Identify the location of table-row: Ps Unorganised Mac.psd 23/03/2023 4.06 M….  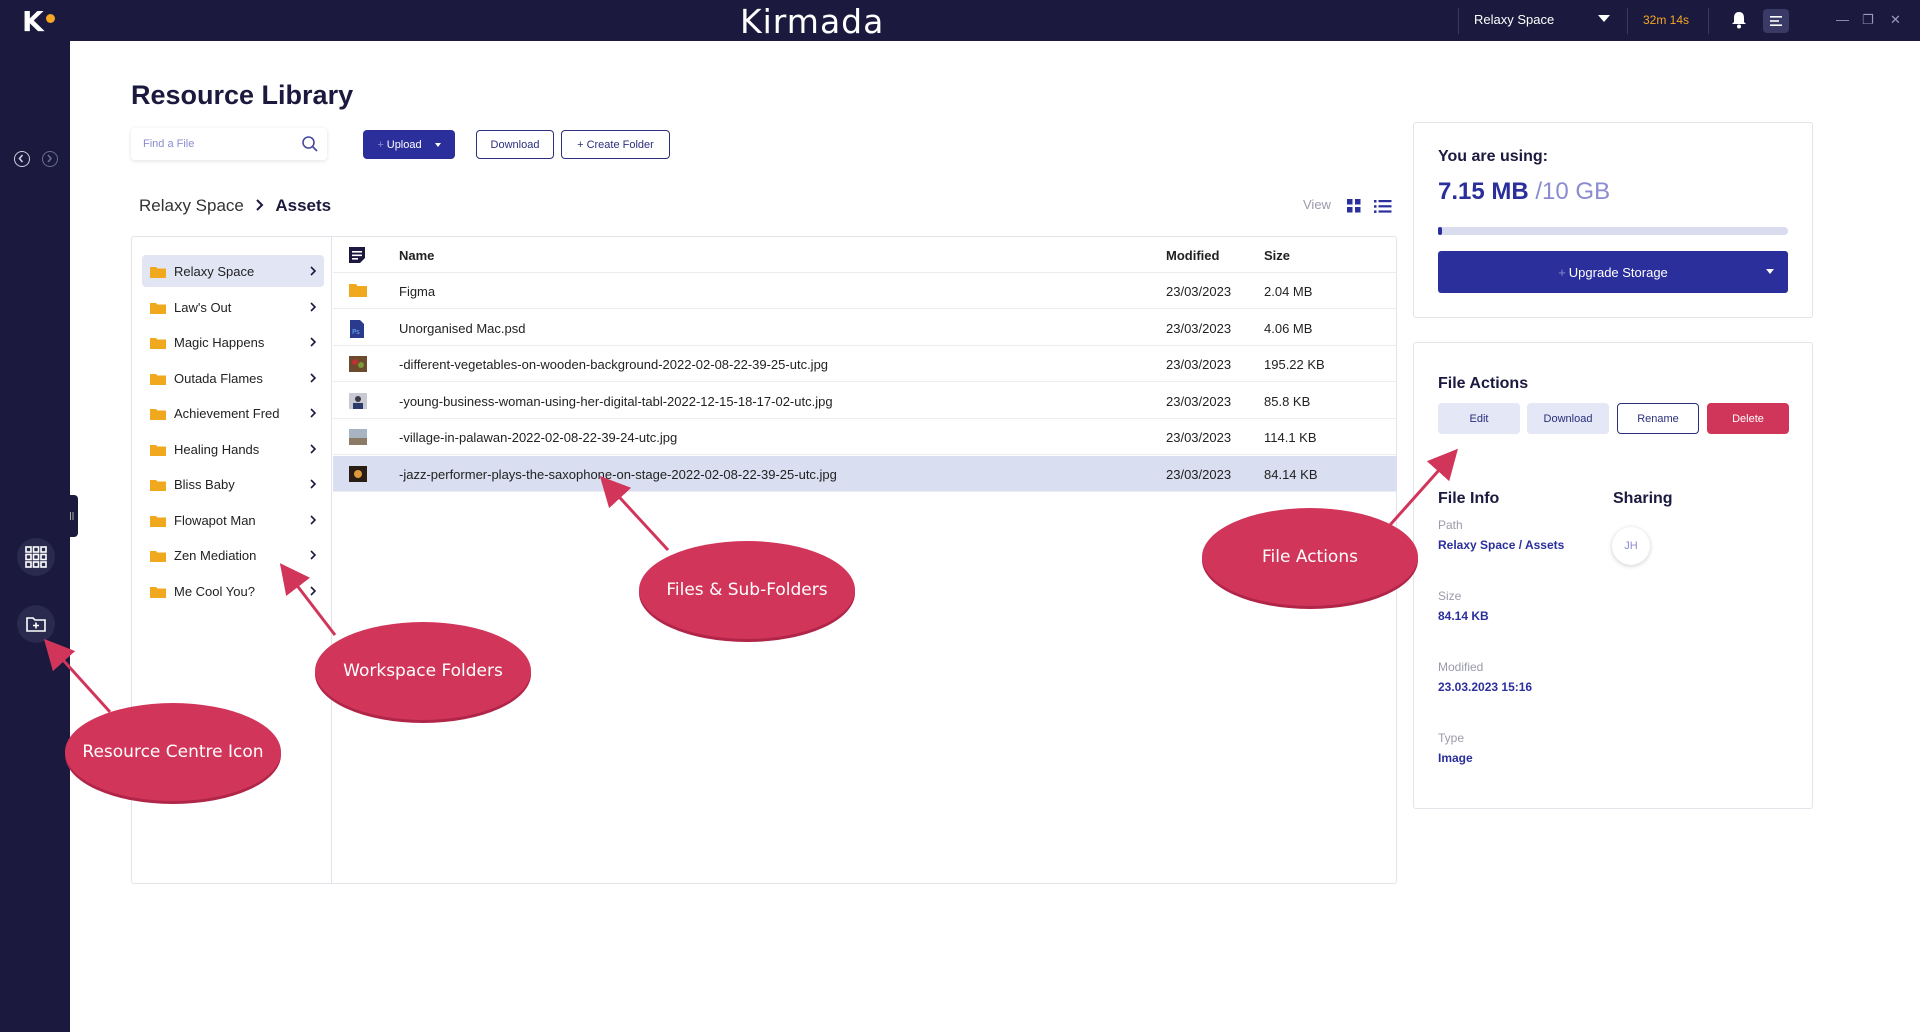
(865, 328).